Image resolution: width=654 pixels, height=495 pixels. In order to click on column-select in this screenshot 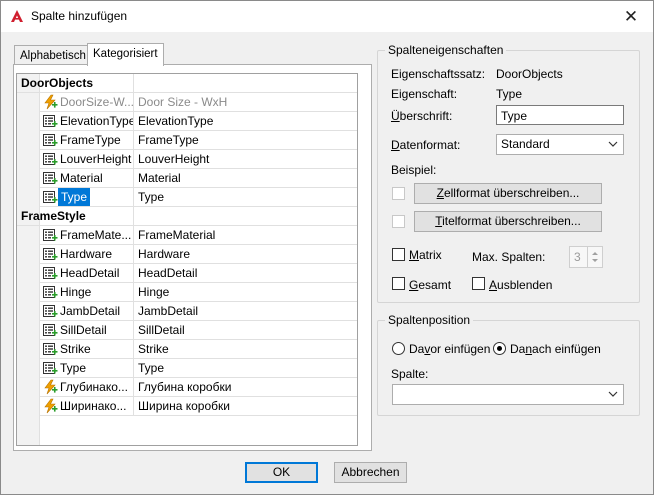, I will do `click(508, 394)`.